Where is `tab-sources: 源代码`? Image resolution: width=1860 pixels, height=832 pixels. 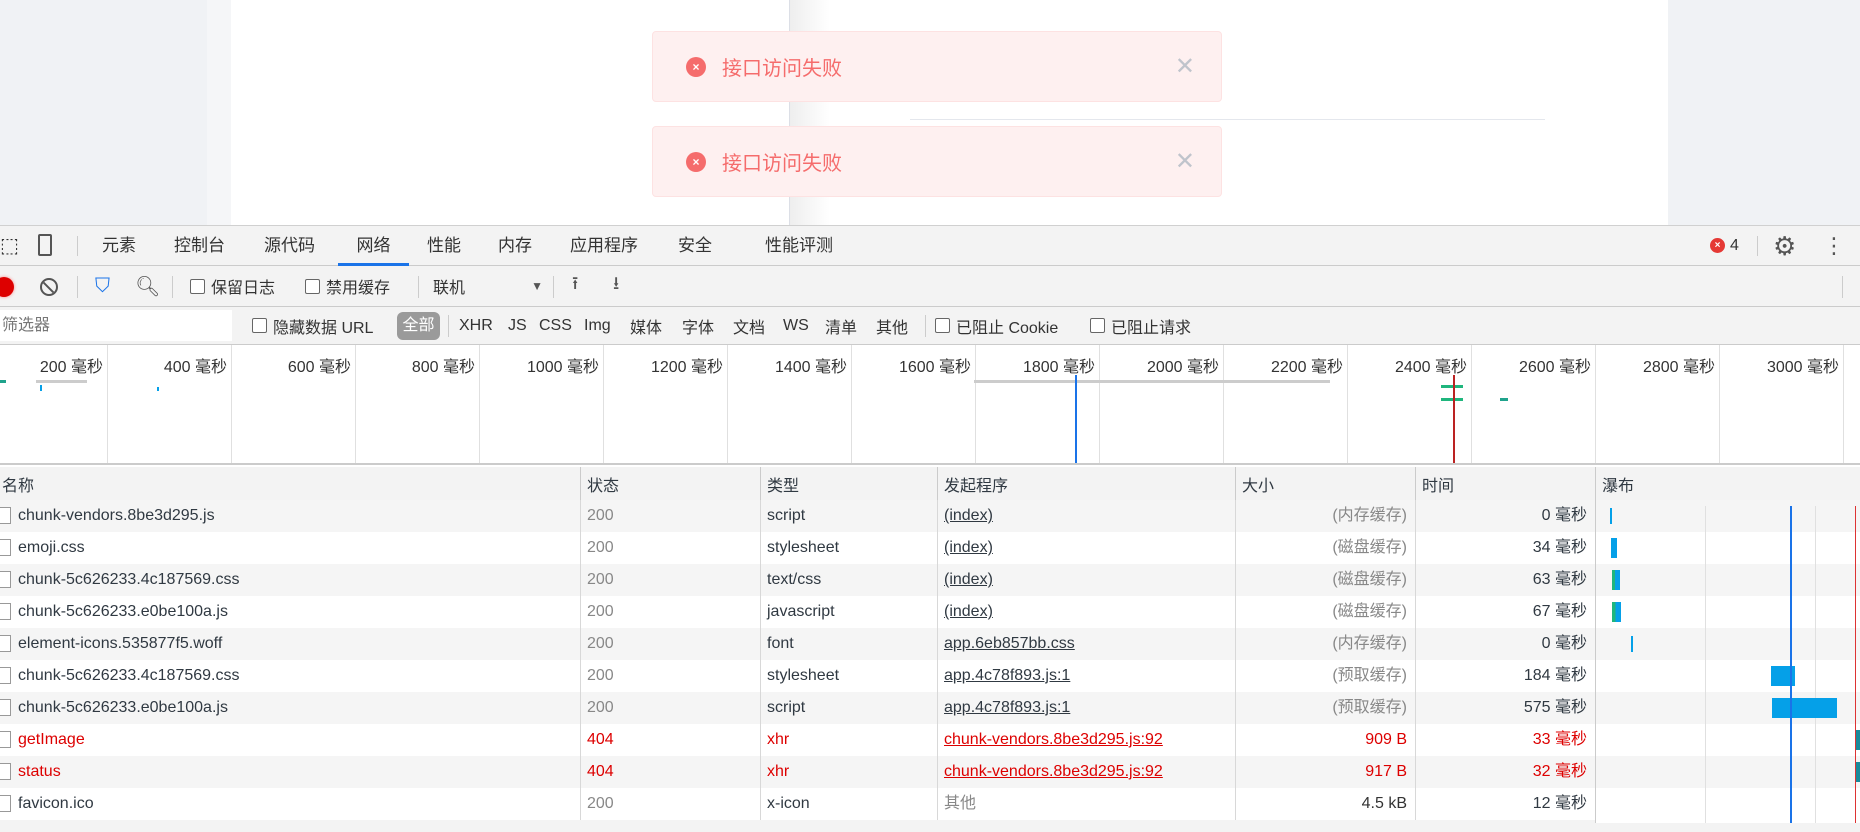 tab-sources: 源代码 is located at coordinates (289, 246).